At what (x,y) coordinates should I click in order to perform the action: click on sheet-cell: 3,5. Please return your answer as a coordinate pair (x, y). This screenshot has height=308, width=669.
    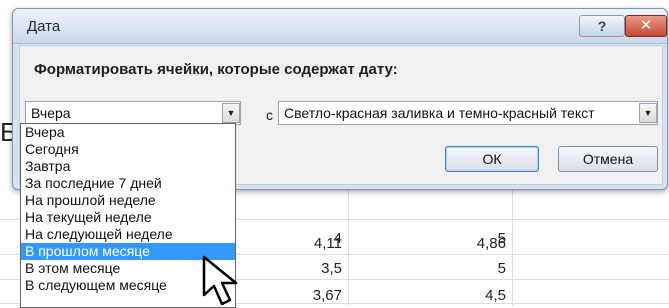
    Looking at the image, I should click on (296, 269).